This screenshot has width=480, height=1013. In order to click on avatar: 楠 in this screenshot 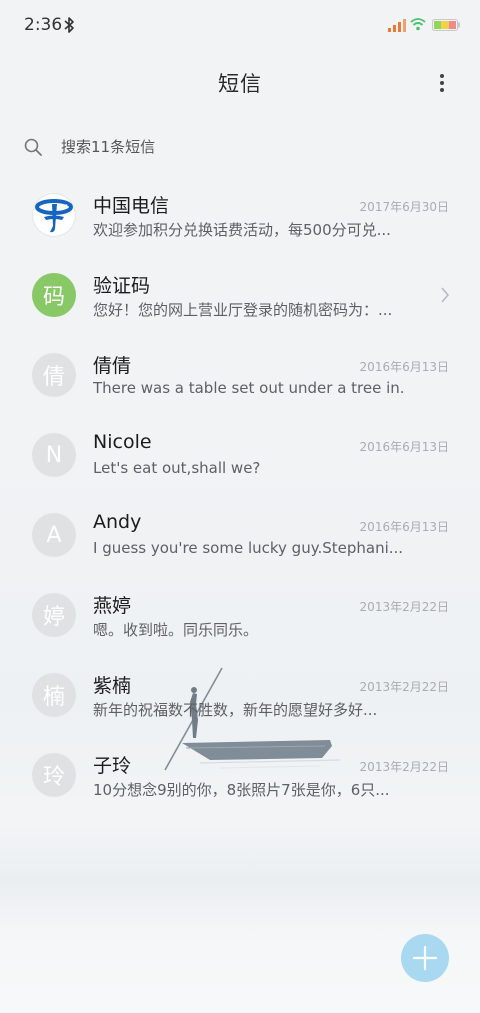, I will do `click(54, 695)`.